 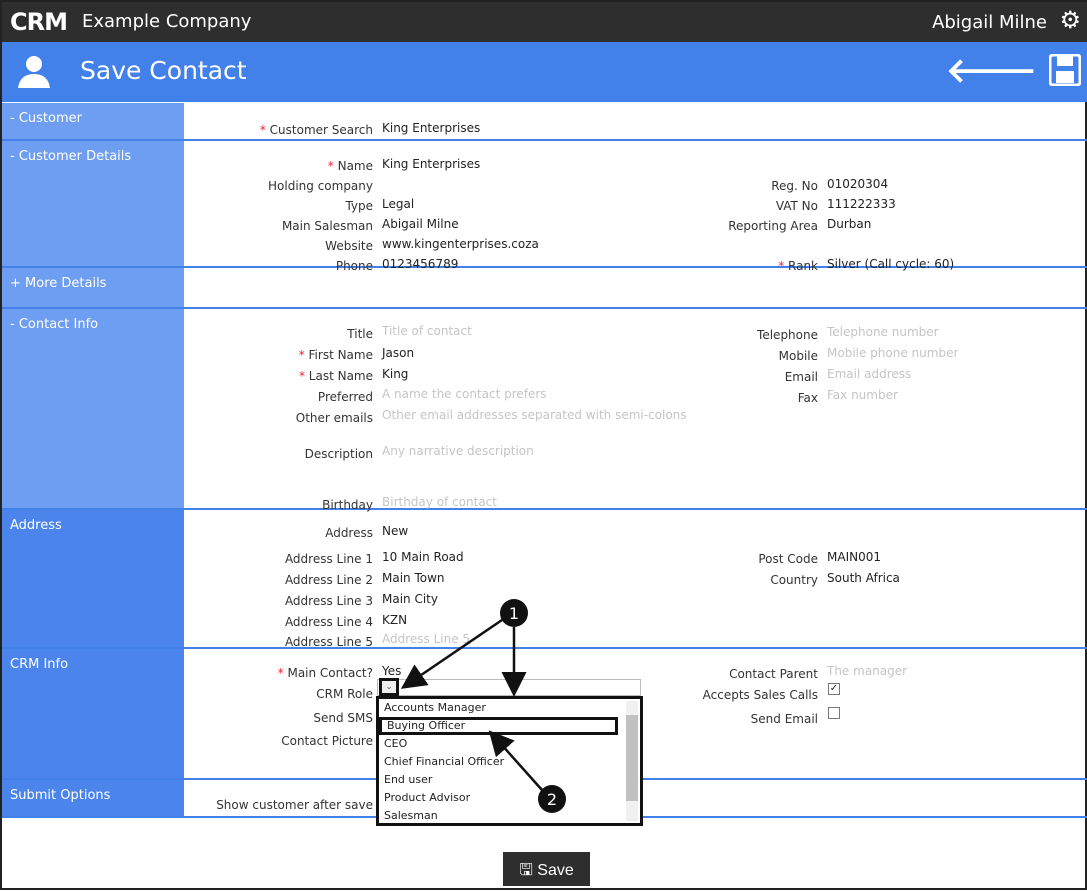 What do you see at coordinates (514, 613) in the screenshot?
I see `annotation-label: 1` at bounding box center [514, 613].